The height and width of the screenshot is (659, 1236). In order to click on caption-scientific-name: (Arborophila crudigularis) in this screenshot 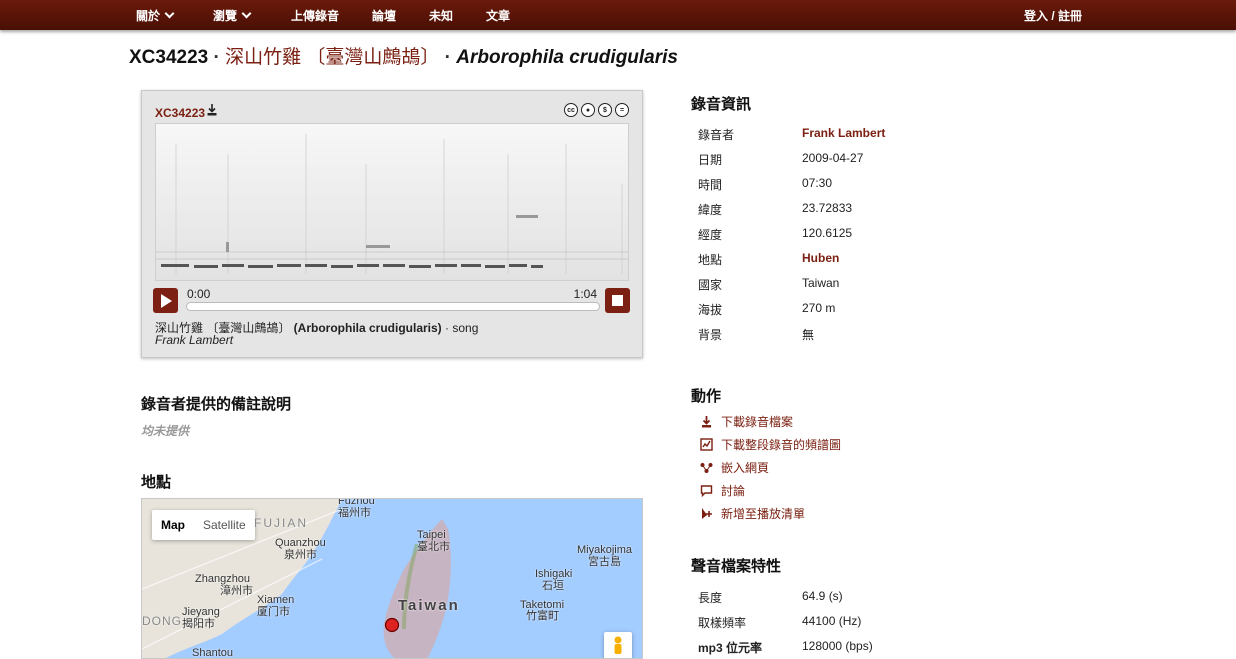, I will do `click(367, 328)`.